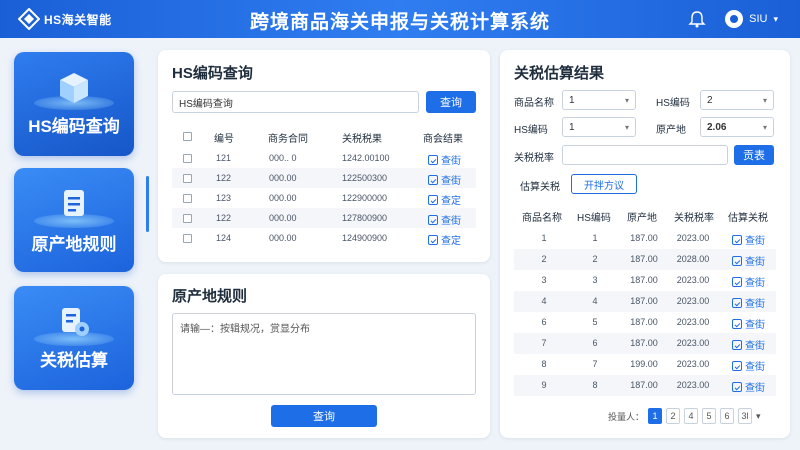  What do you see at coordinates (451, 102) in the screenshot?
I see `hs-search-button: 查询` at bounding box center [451, 102].